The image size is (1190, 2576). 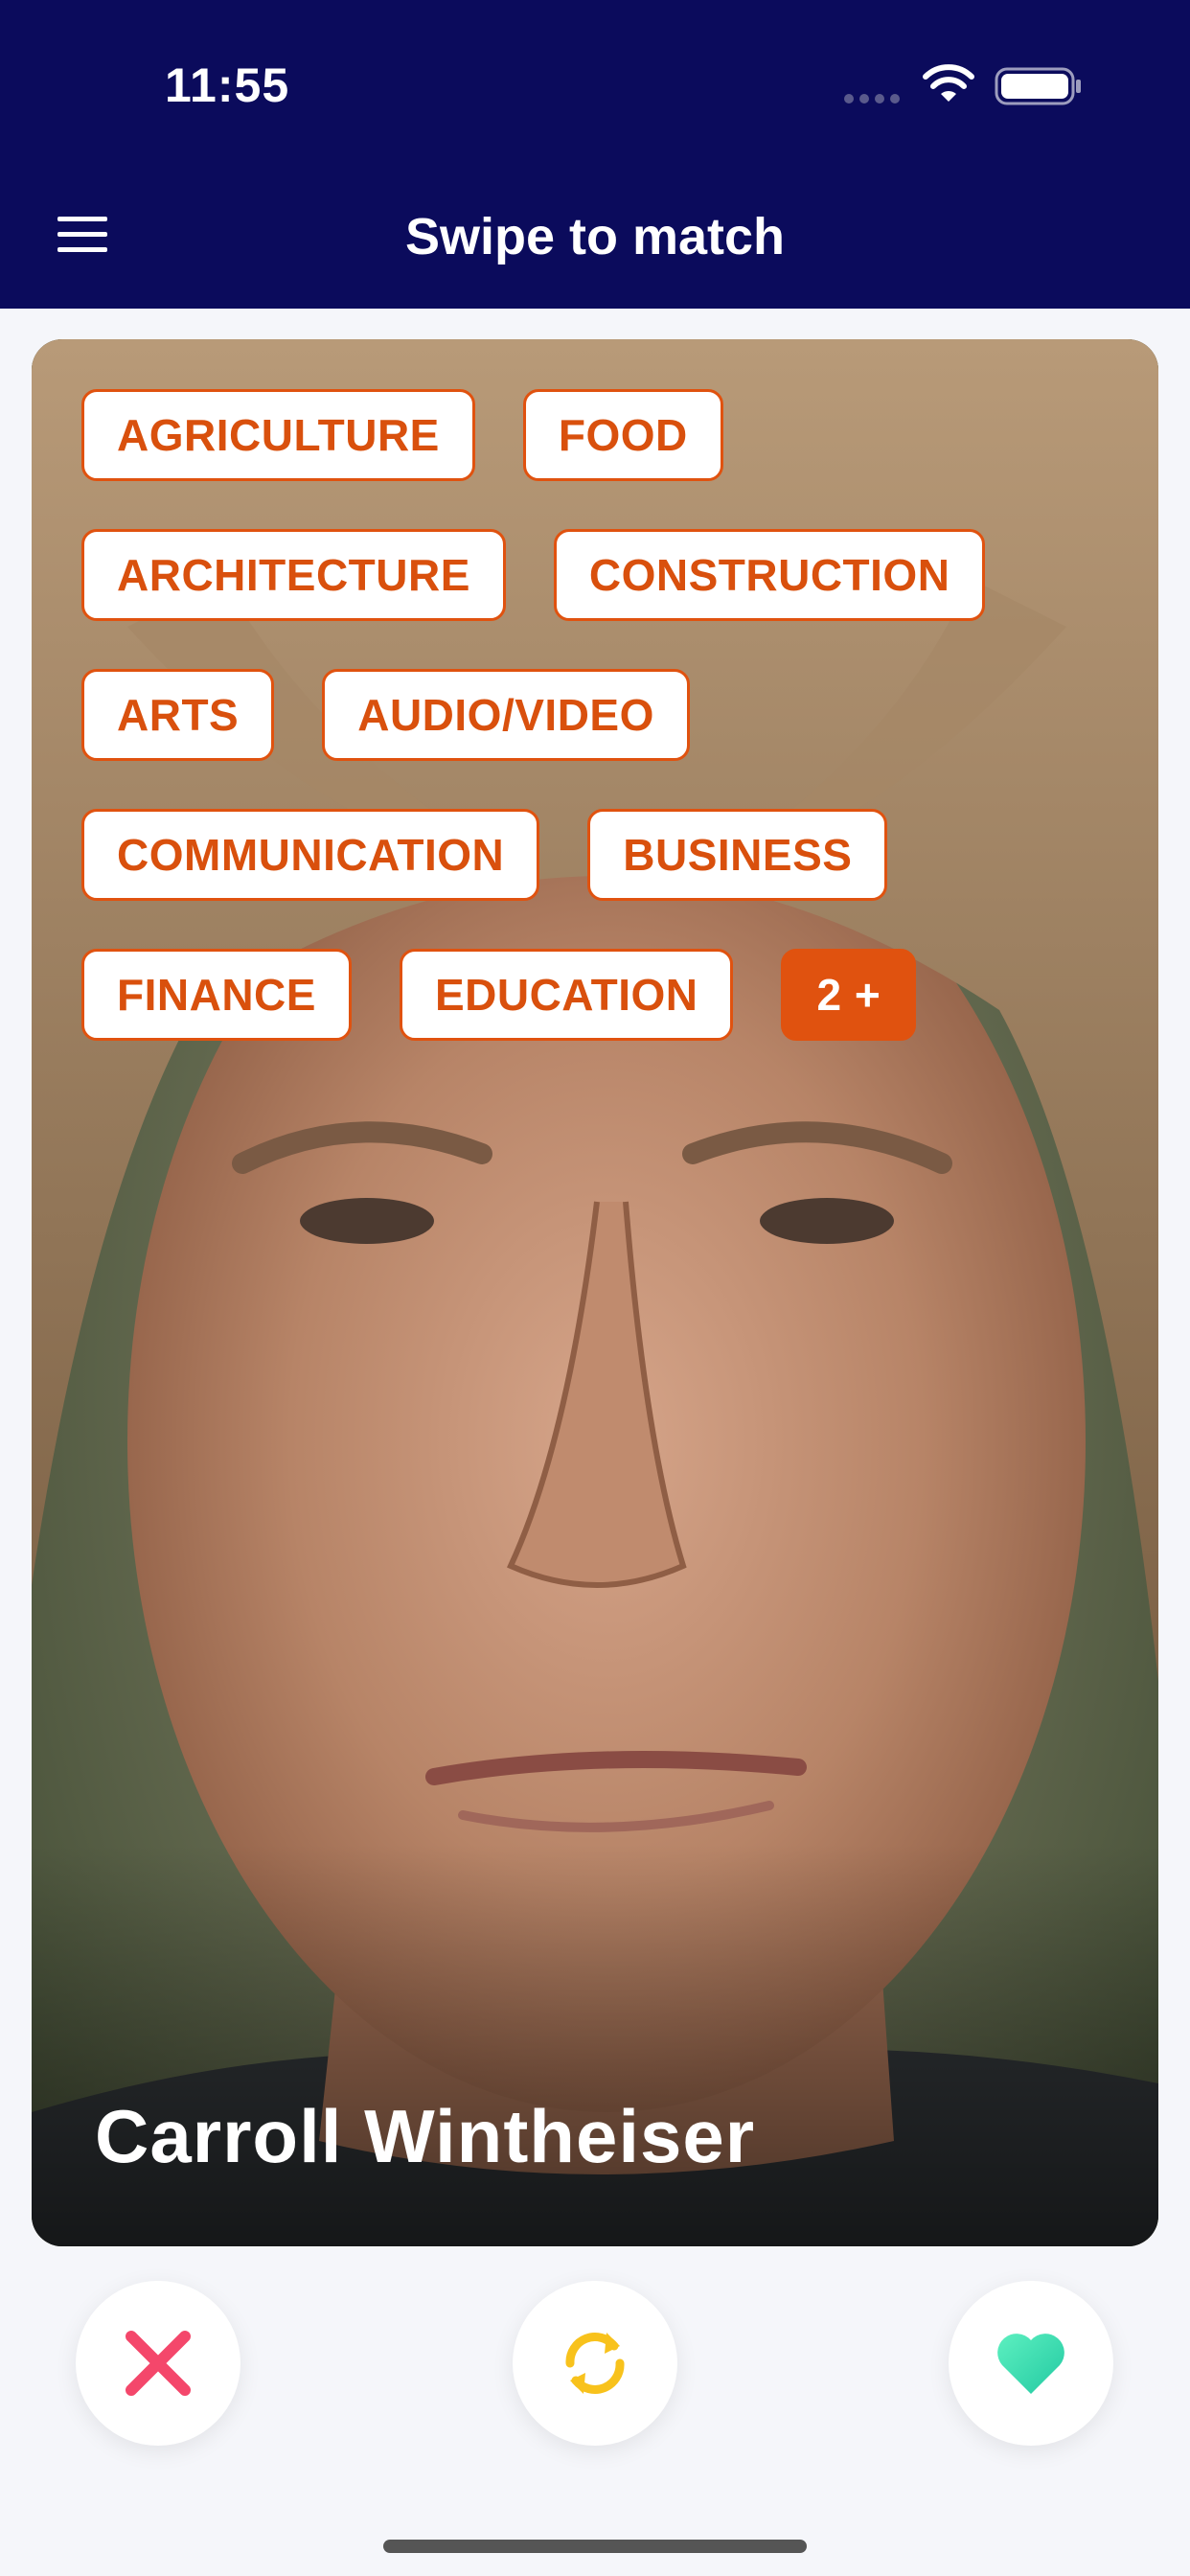 I want to click on wifi-icon, so click(x=949, y=83).